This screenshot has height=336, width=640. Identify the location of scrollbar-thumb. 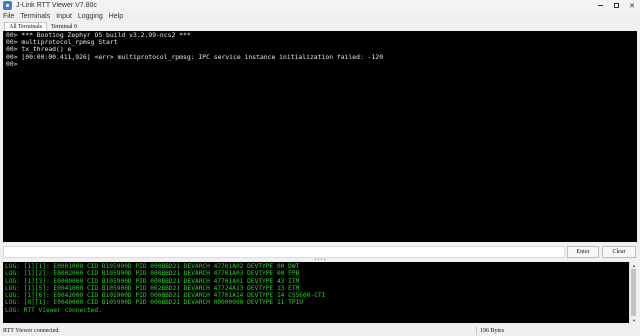
(633, 292).